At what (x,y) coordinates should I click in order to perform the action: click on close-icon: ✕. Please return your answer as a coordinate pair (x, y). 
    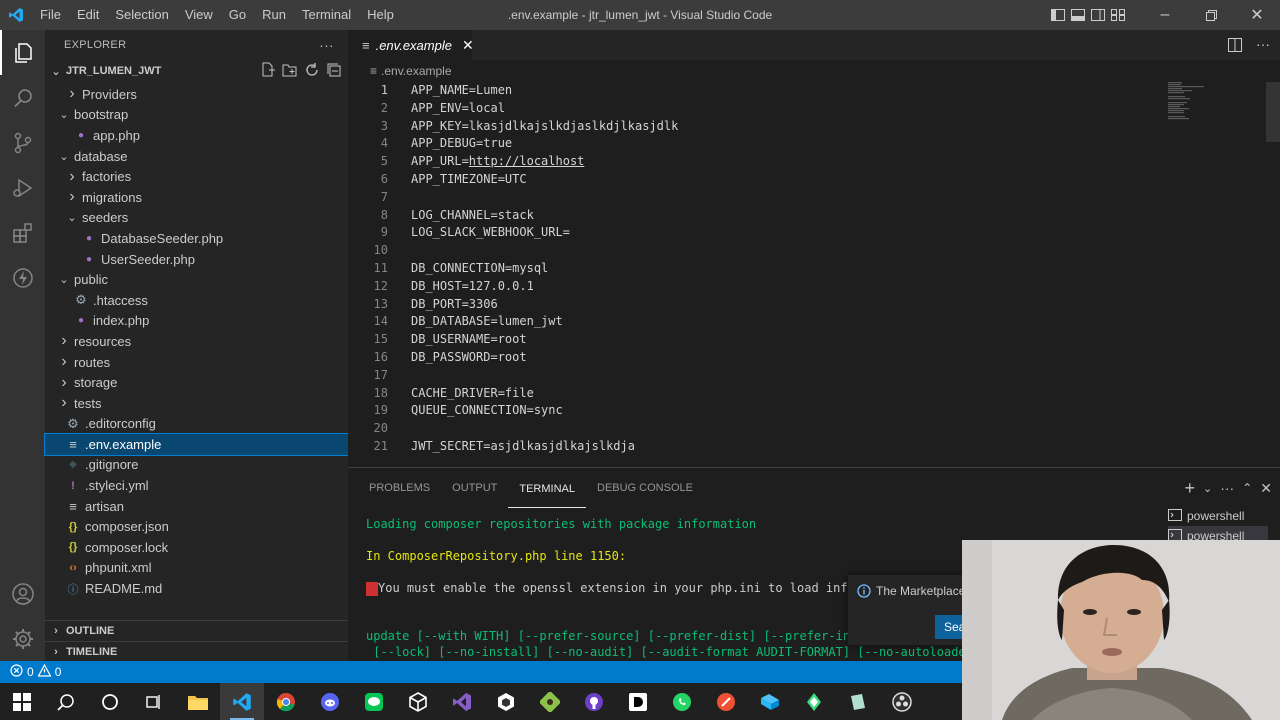
    Looking at the image, I should click on (468, 45).